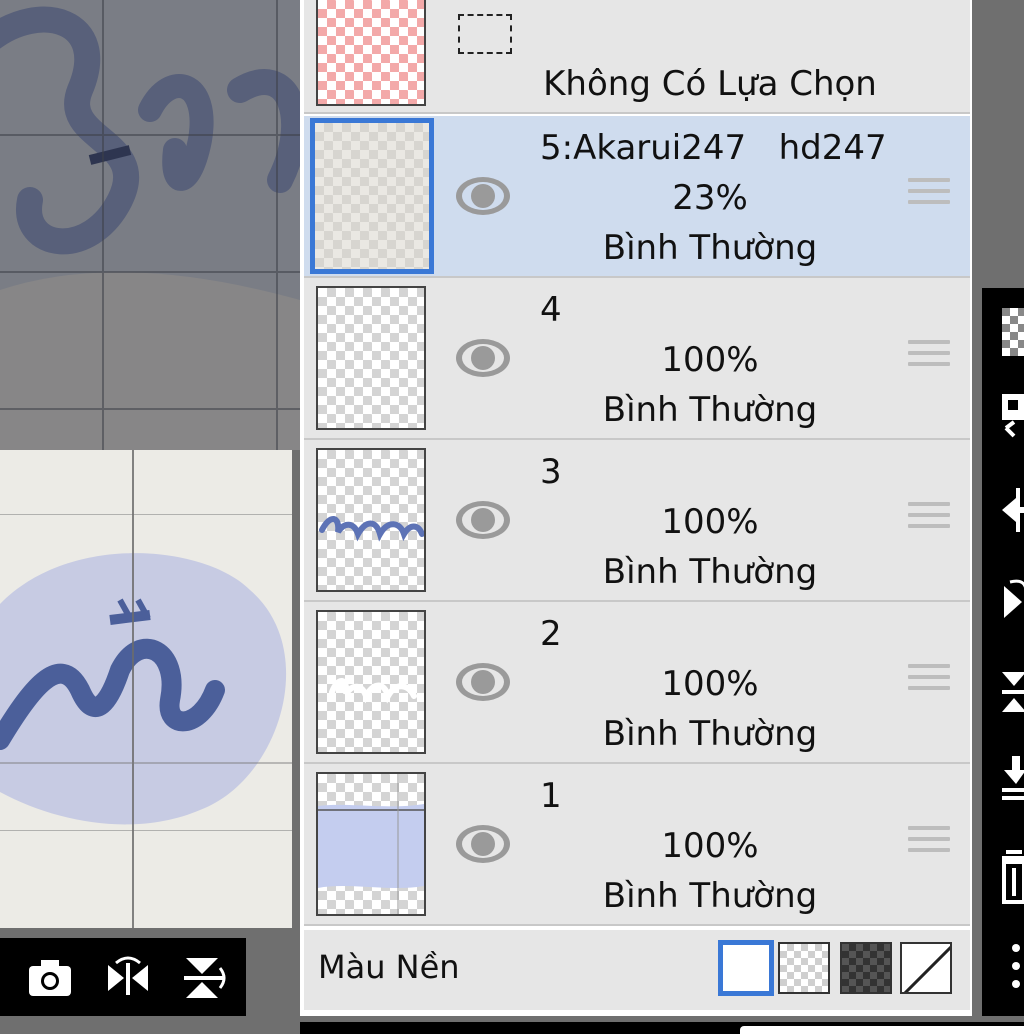  What do you see at coordinates (637, 683) in the screenshot?
I see `layer-row-2: 2 100% Bình Thường` at bounding box center [637, 683].